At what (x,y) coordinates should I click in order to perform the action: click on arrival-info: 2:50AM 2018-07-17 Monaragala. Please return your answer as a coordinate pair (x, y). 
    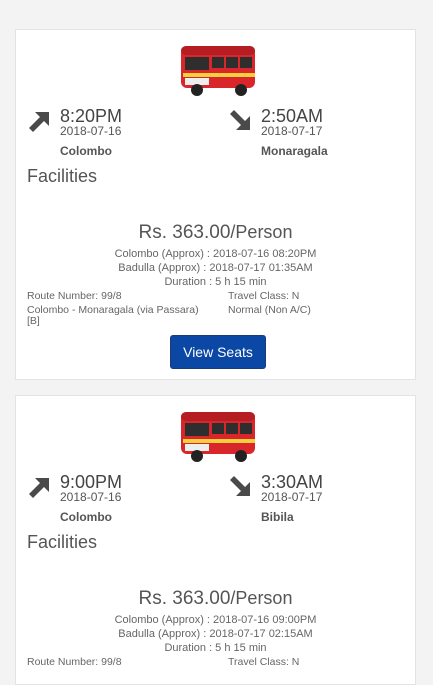
    Looking at the image, I should click on (319, 134).